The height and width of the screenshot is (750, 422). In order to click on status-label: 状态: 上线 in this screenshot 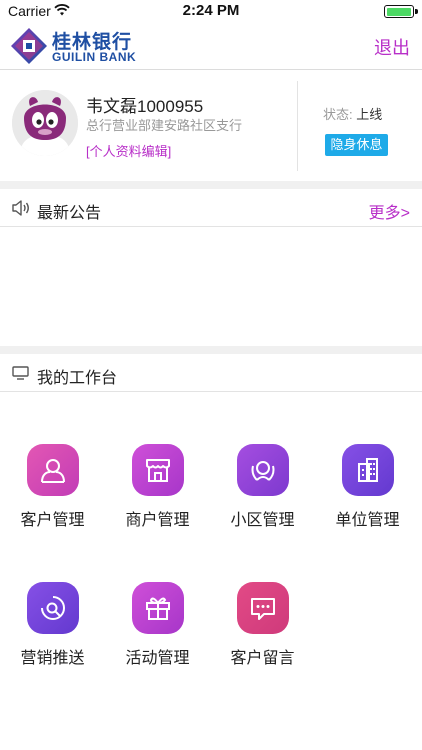, I will do `click(352, 113)`.